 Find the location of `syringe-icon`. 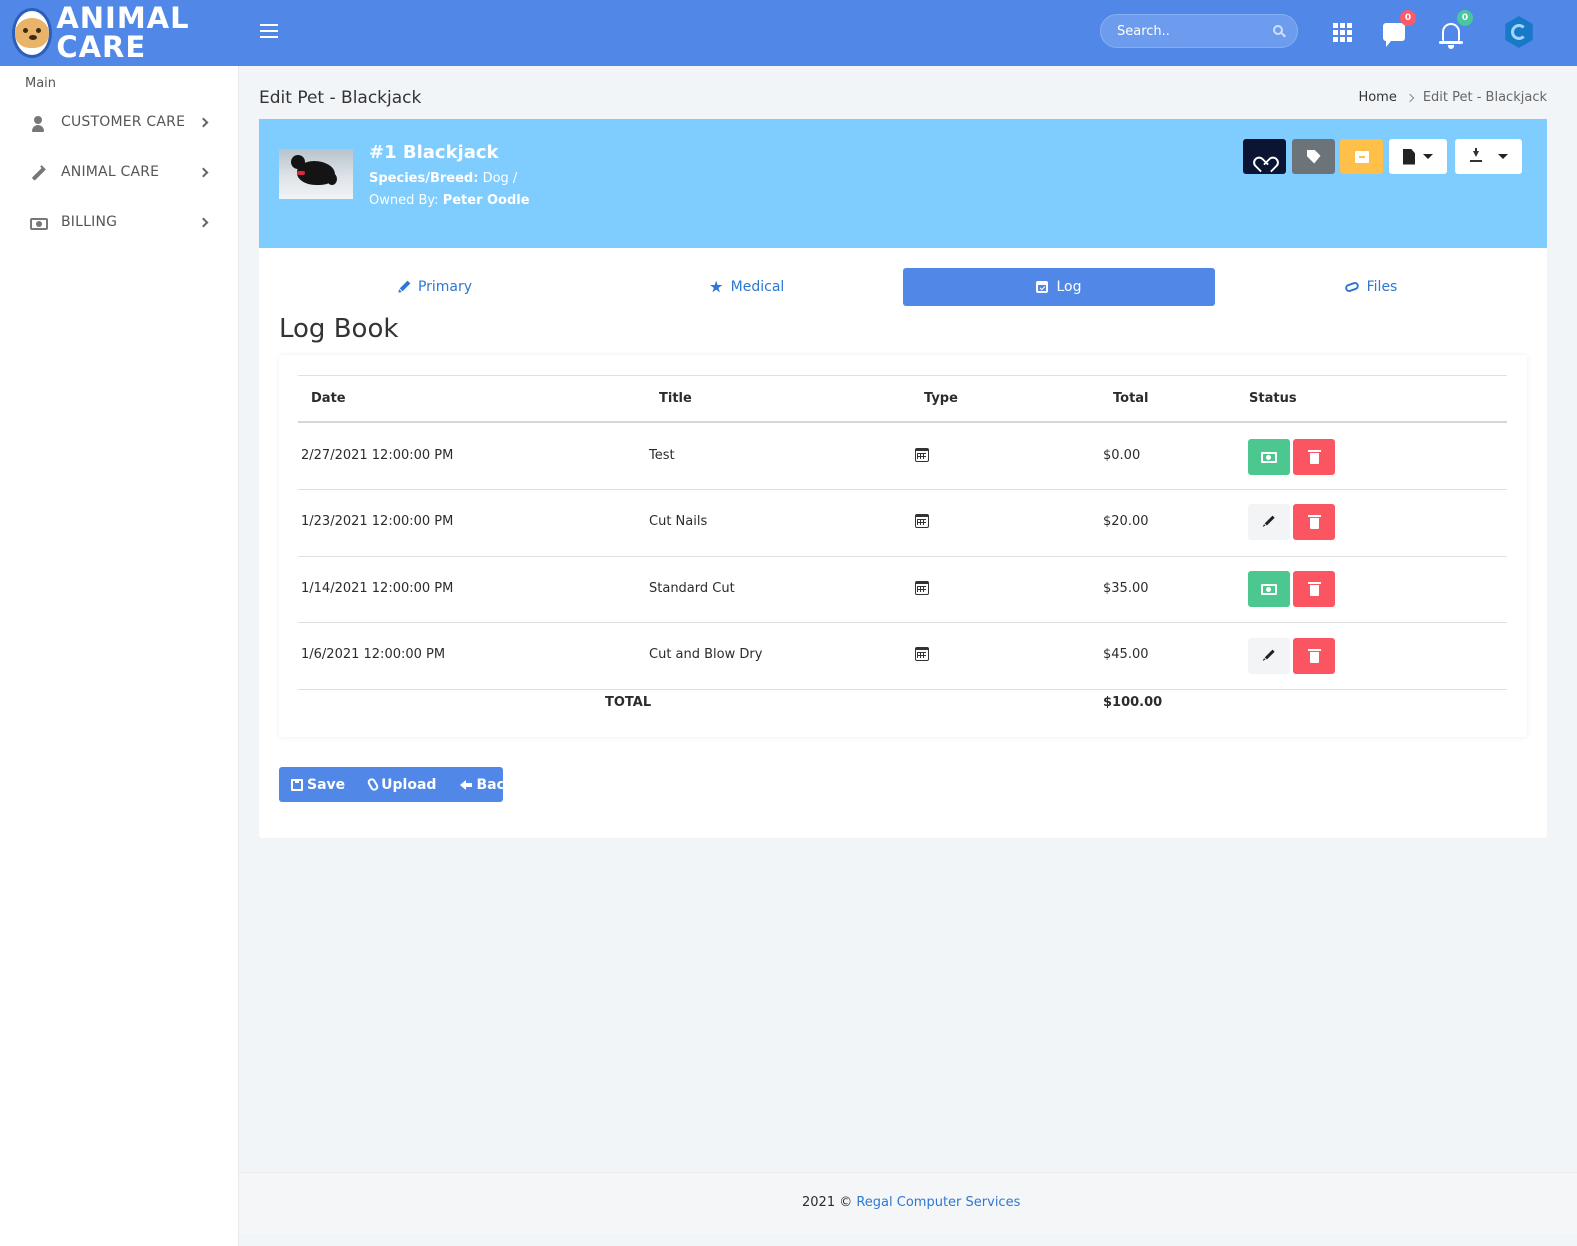

syringe-icon is located at coordinates (38, 174).